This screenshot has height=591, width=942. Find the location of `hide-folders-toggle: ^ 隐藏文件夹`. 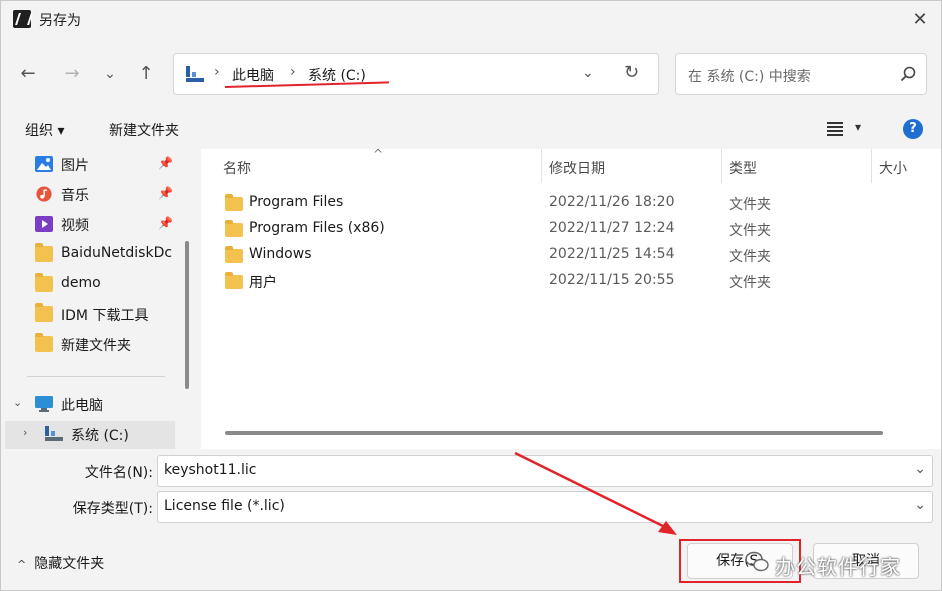

hide-folders-toggle: ^ 隐藏文件夹 is located at coordinates (60, 563).